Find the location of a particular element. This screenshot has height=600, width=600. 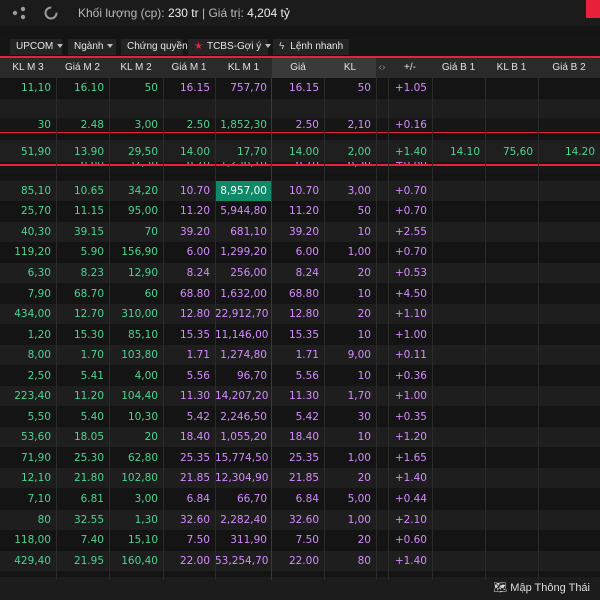

table-cell: +1.10 is located at coordinates (410, 314).